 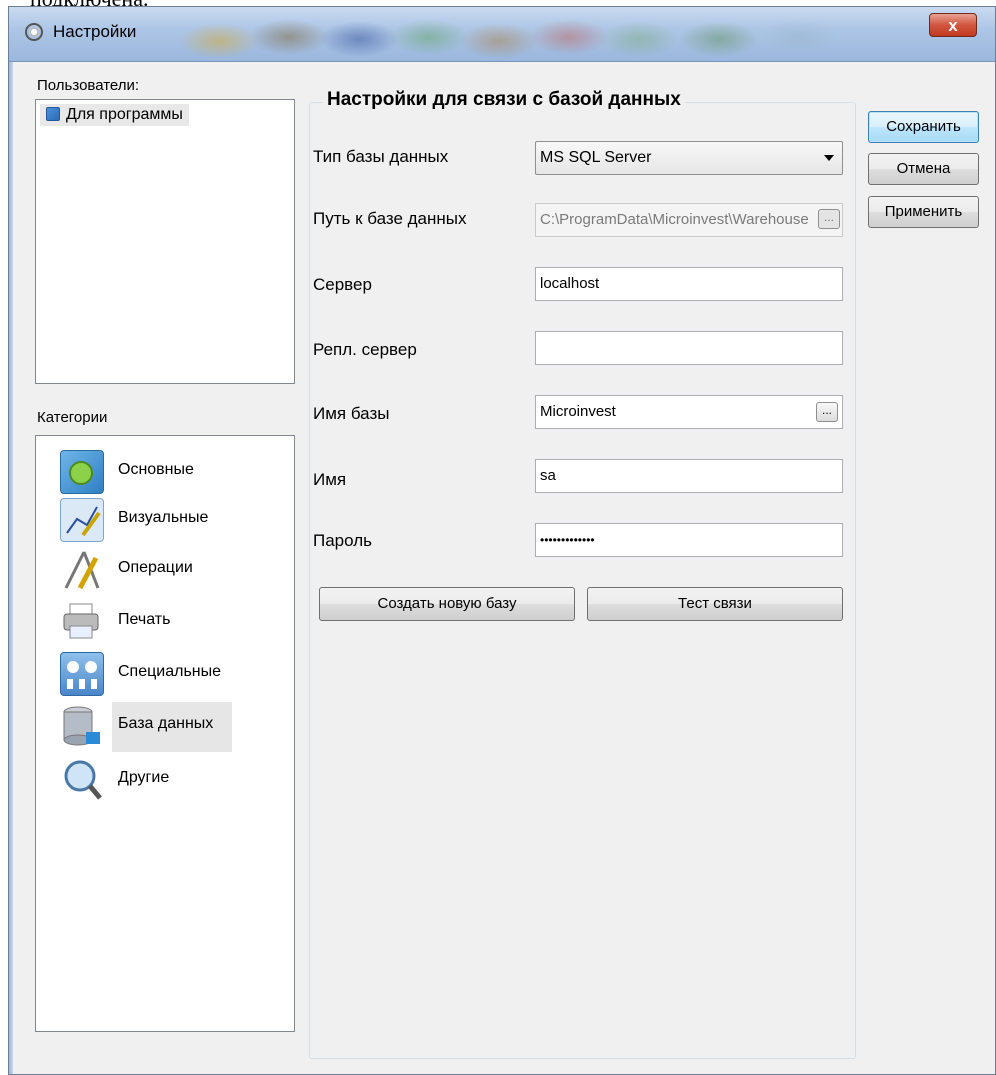 I want to click on window-frame-edge, so click(x=11, y=568).